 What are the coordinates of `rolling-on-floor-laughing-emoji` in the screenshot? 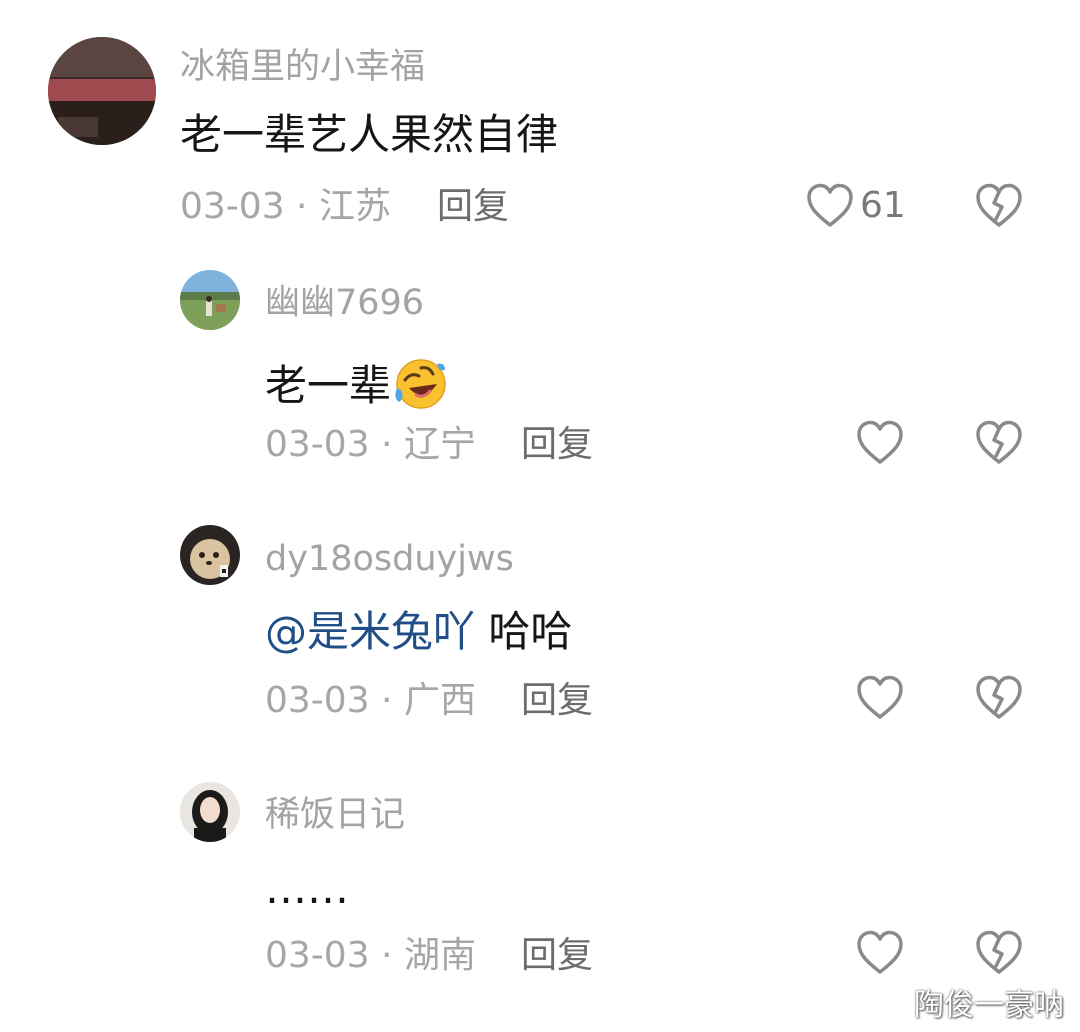 It's located at (420, 384).